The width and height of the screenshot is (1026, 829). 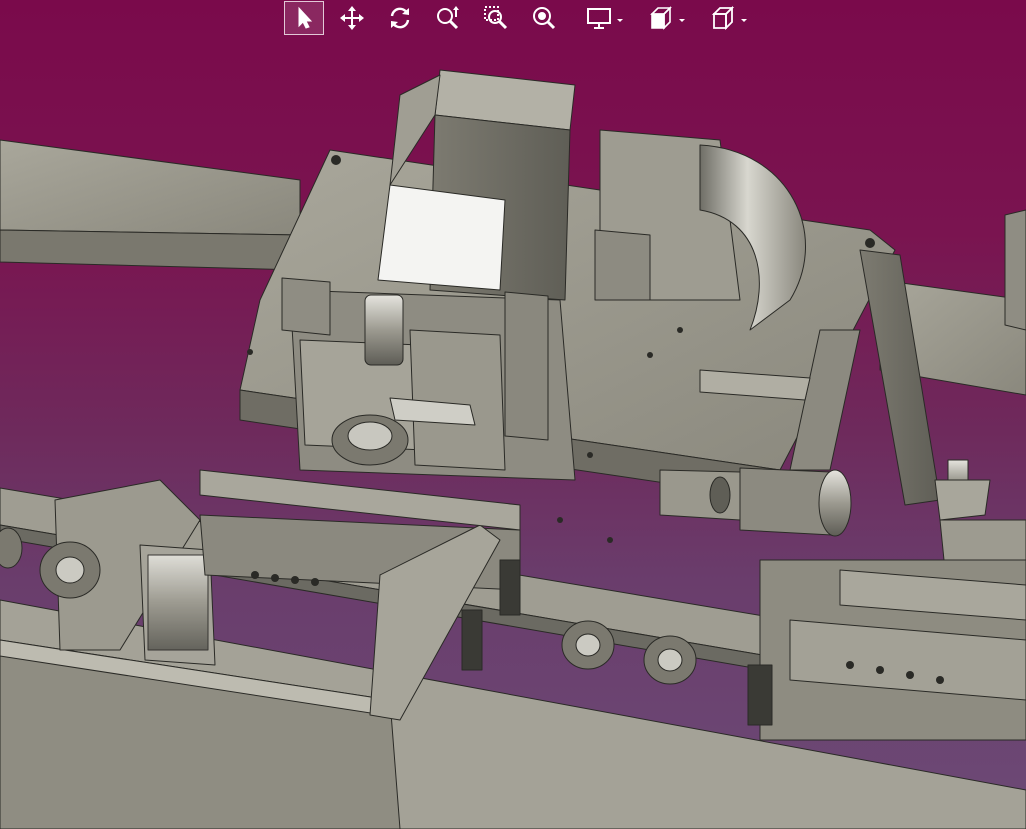 I want to click on zoom-wheel-button, so click(x=448, y=18).